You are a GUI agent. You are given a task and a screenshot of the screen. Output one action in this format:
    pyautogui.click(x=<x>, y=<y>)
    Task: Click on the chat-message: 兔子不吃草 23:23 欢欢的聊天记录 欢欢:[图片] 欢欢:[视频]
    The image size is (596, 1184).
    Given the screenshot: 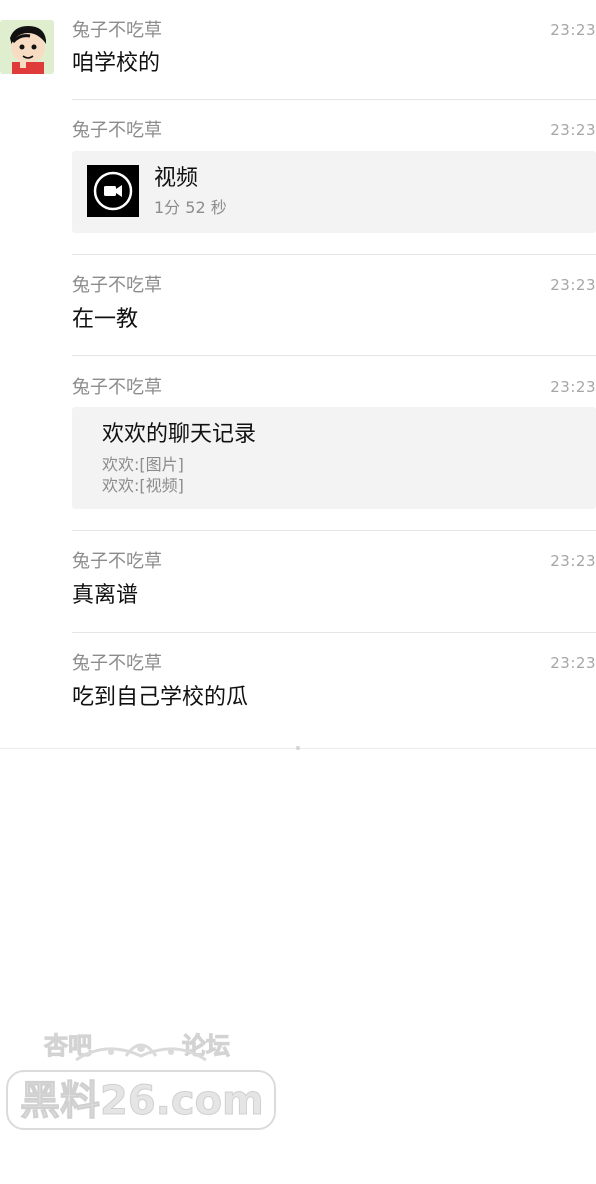 What is the action you would take?
    pyautogui.click(x=334, y=444)
    